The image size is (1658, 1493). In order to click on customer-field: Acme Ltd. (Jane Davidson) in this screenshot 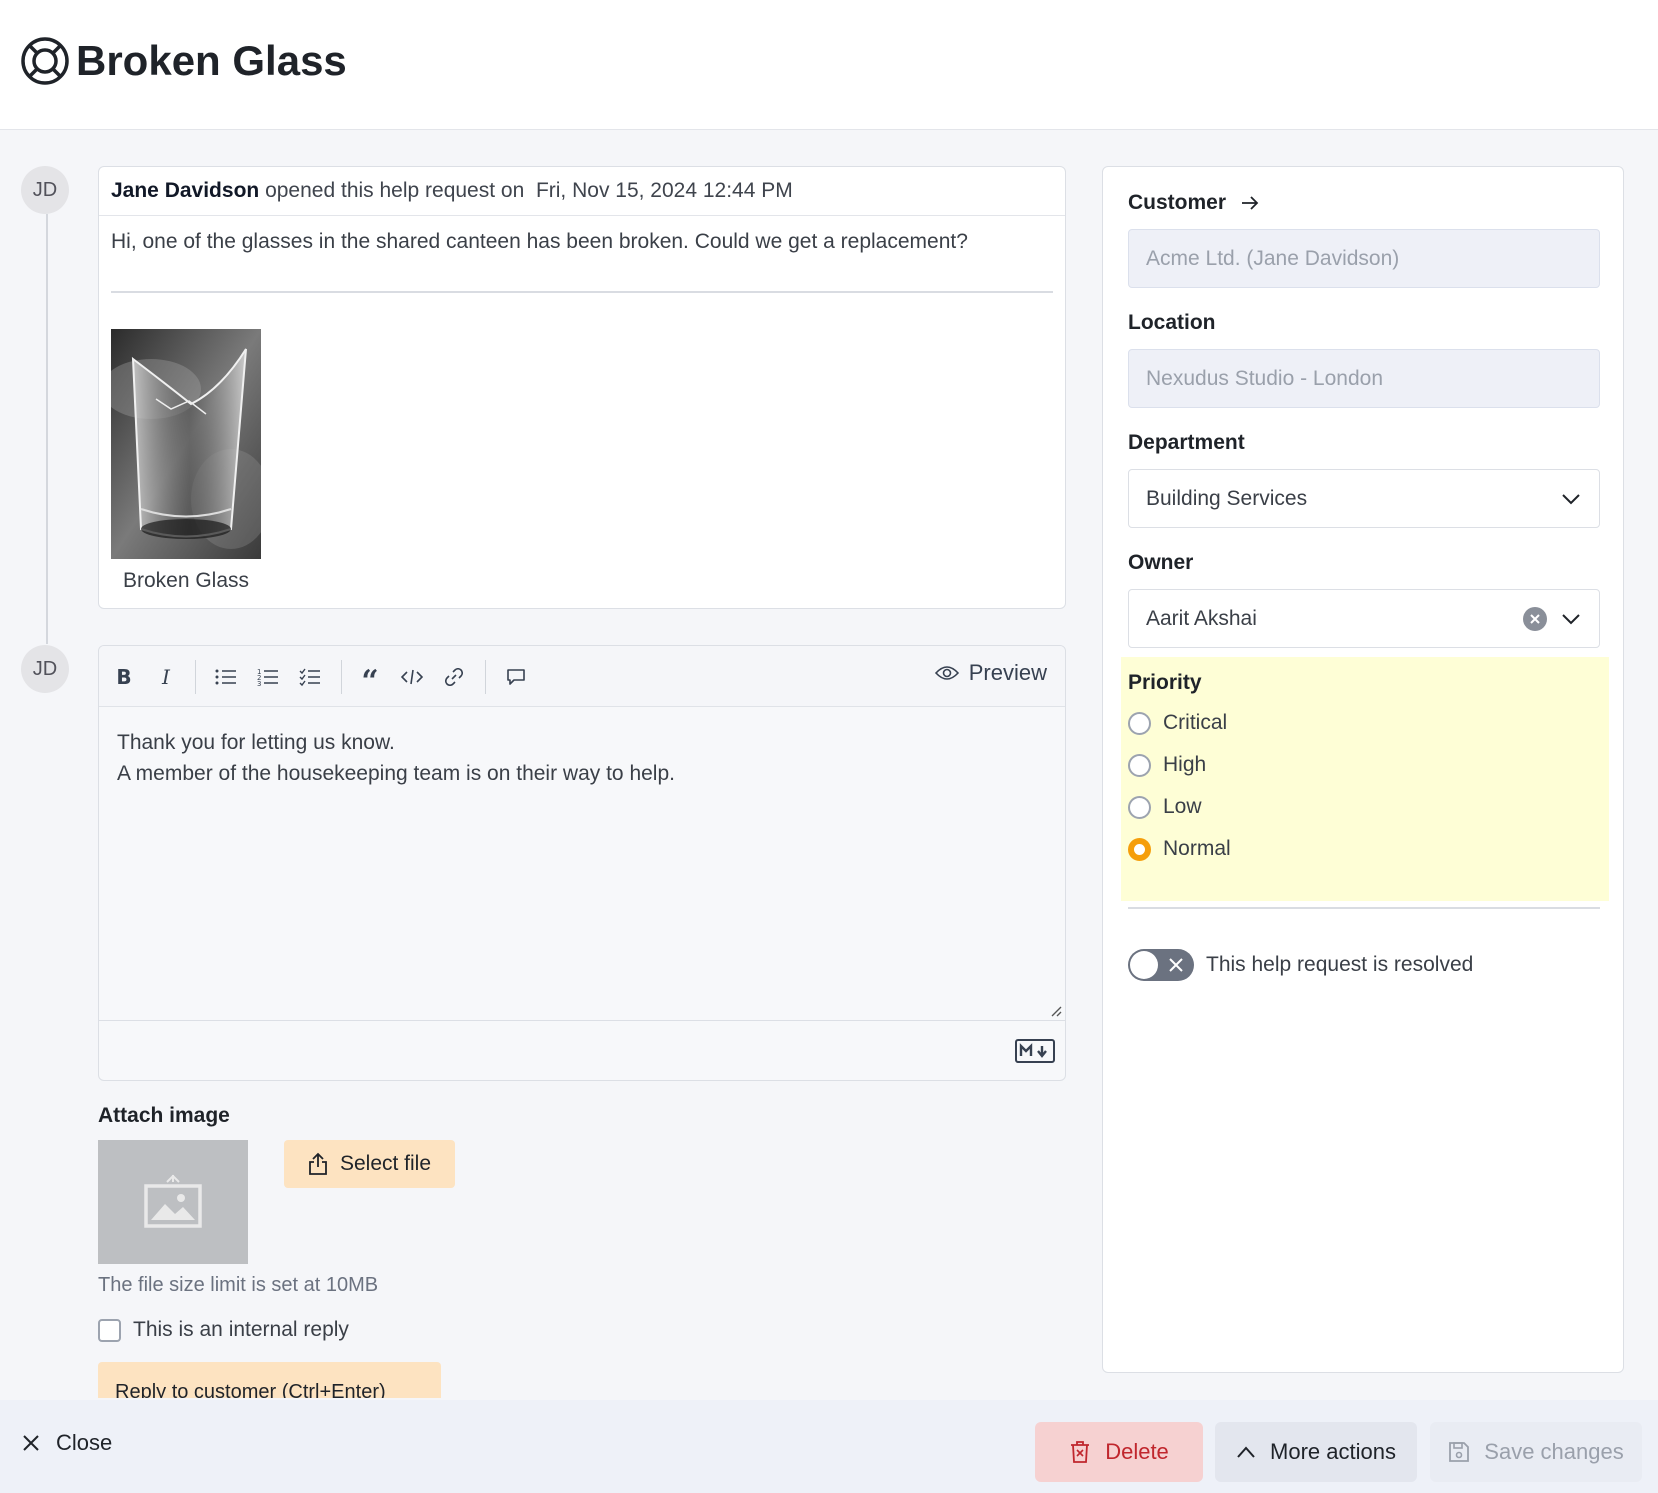, I will do `click(1364, 258)`.